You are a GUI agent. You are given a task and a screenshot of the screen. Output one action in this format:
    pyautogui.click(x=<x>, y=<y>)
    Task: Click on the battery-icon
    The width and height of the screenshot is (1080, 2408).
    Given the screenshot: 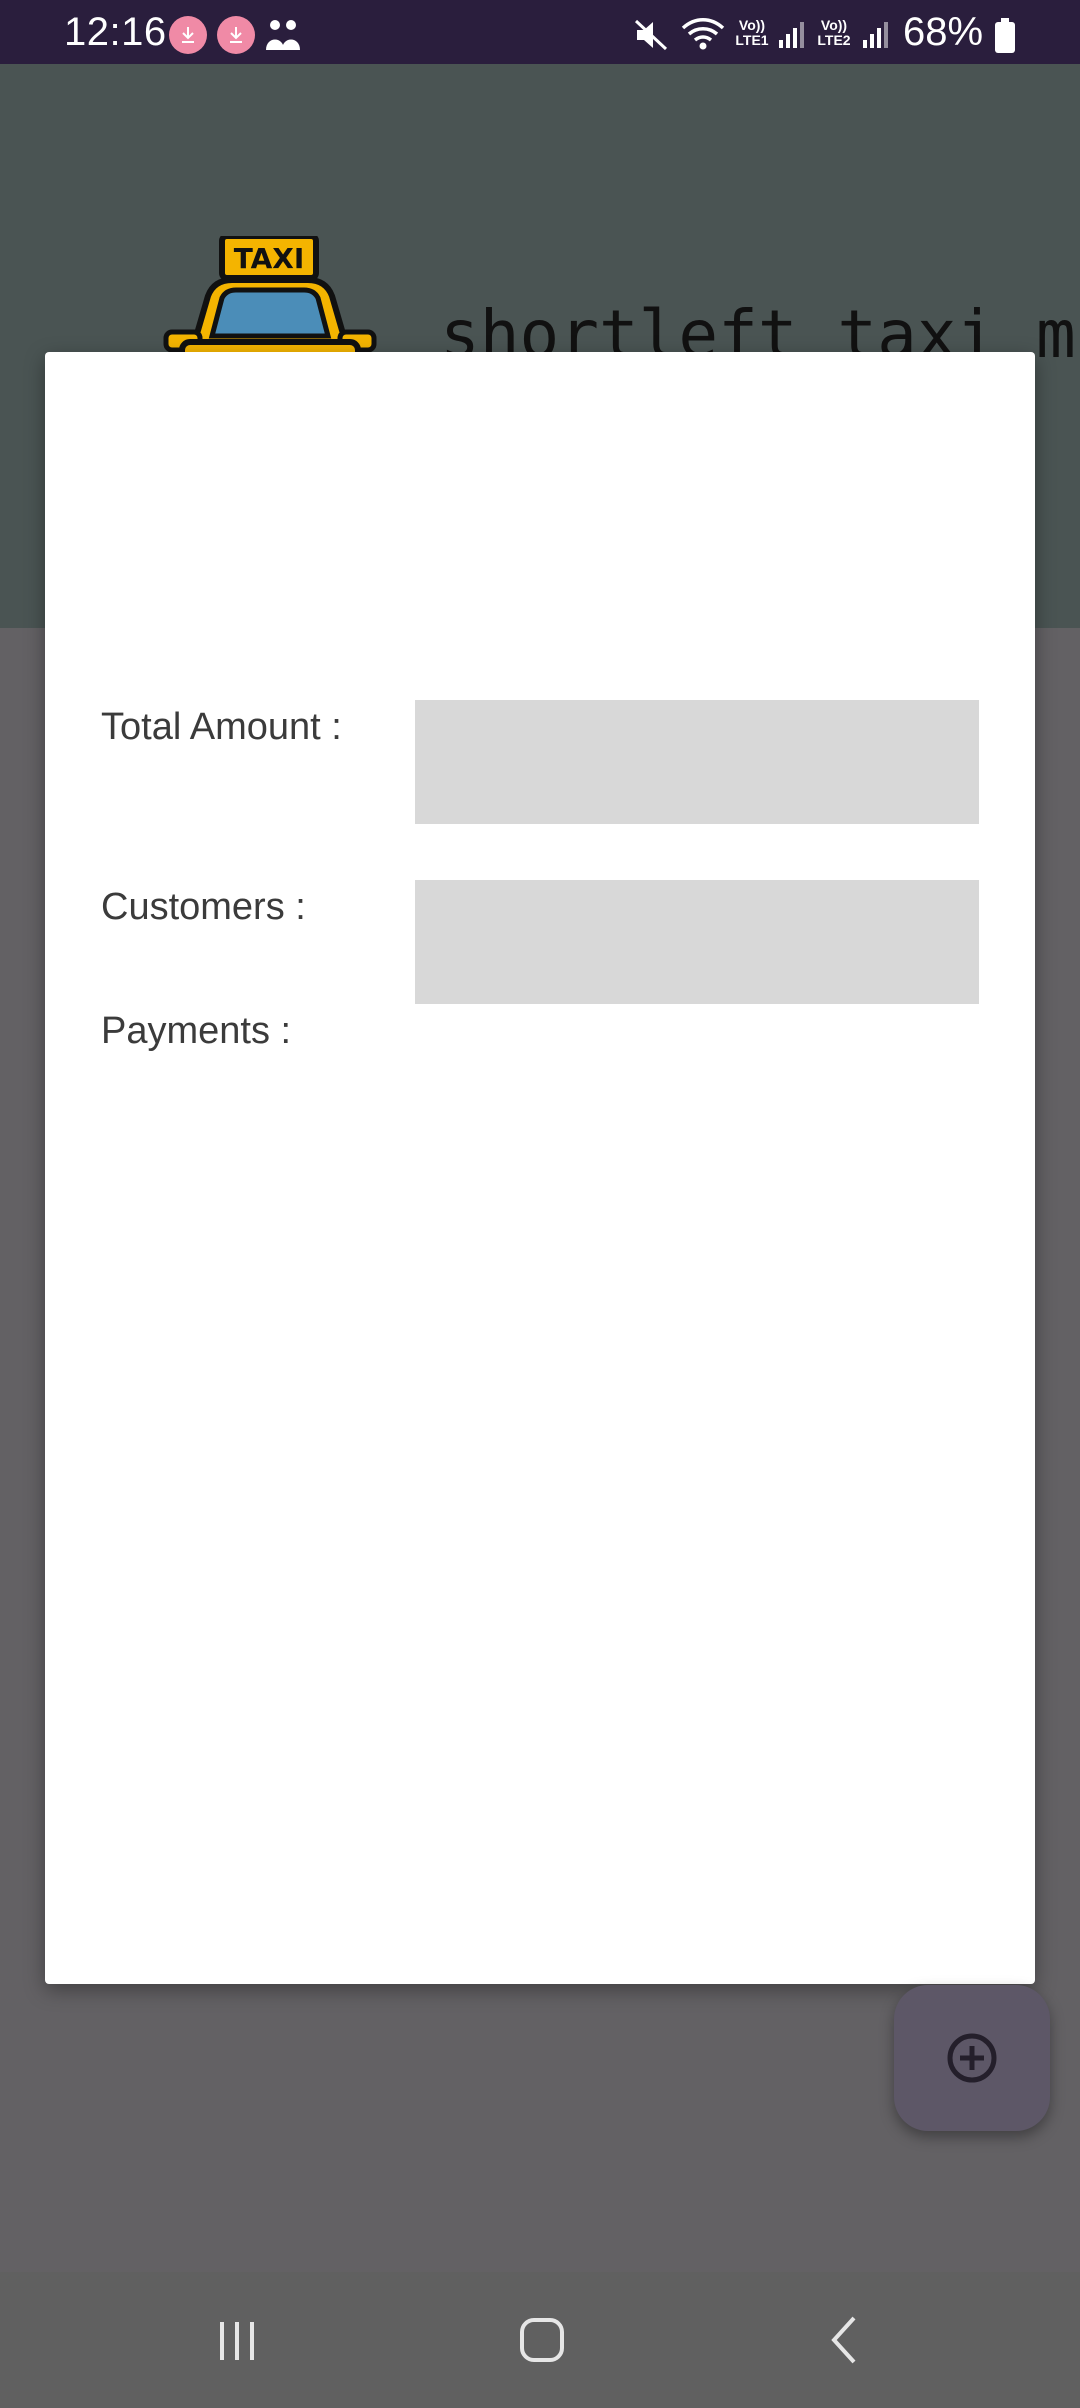 What is the action you would take?
    pyautogui.click(x=1005, y=35)
    